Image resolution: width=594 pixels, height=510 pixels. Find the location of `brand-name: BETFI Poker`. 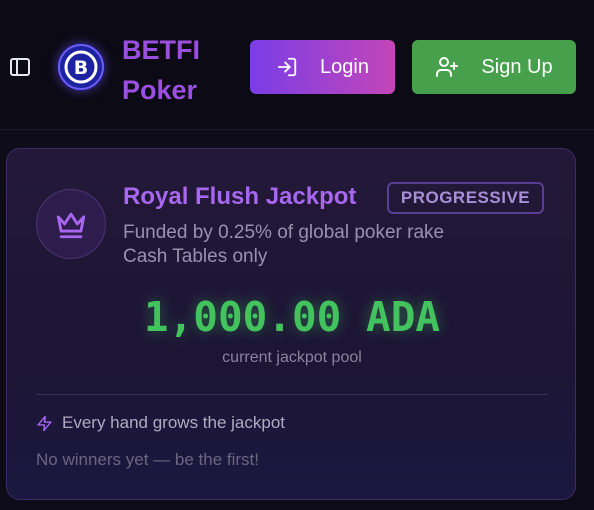

brand-name: BETFI Poker is located at coordinates (161, 70).